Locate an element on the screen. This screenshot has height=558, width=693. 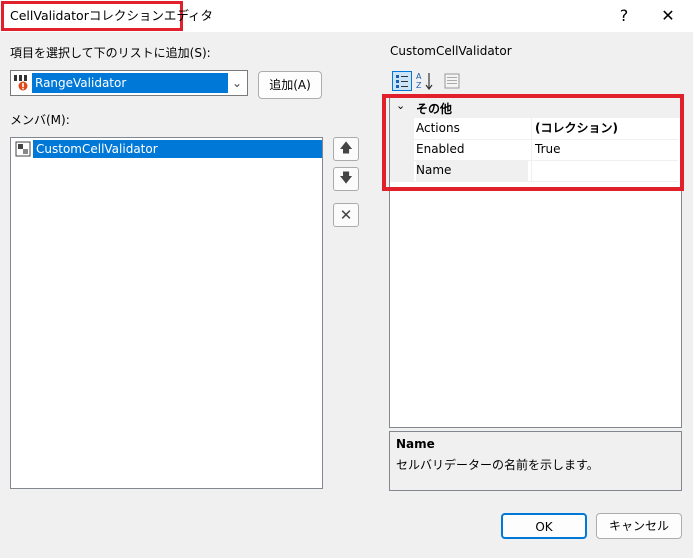
move-up-button: 🡅 is located at coordinates (346, 149).